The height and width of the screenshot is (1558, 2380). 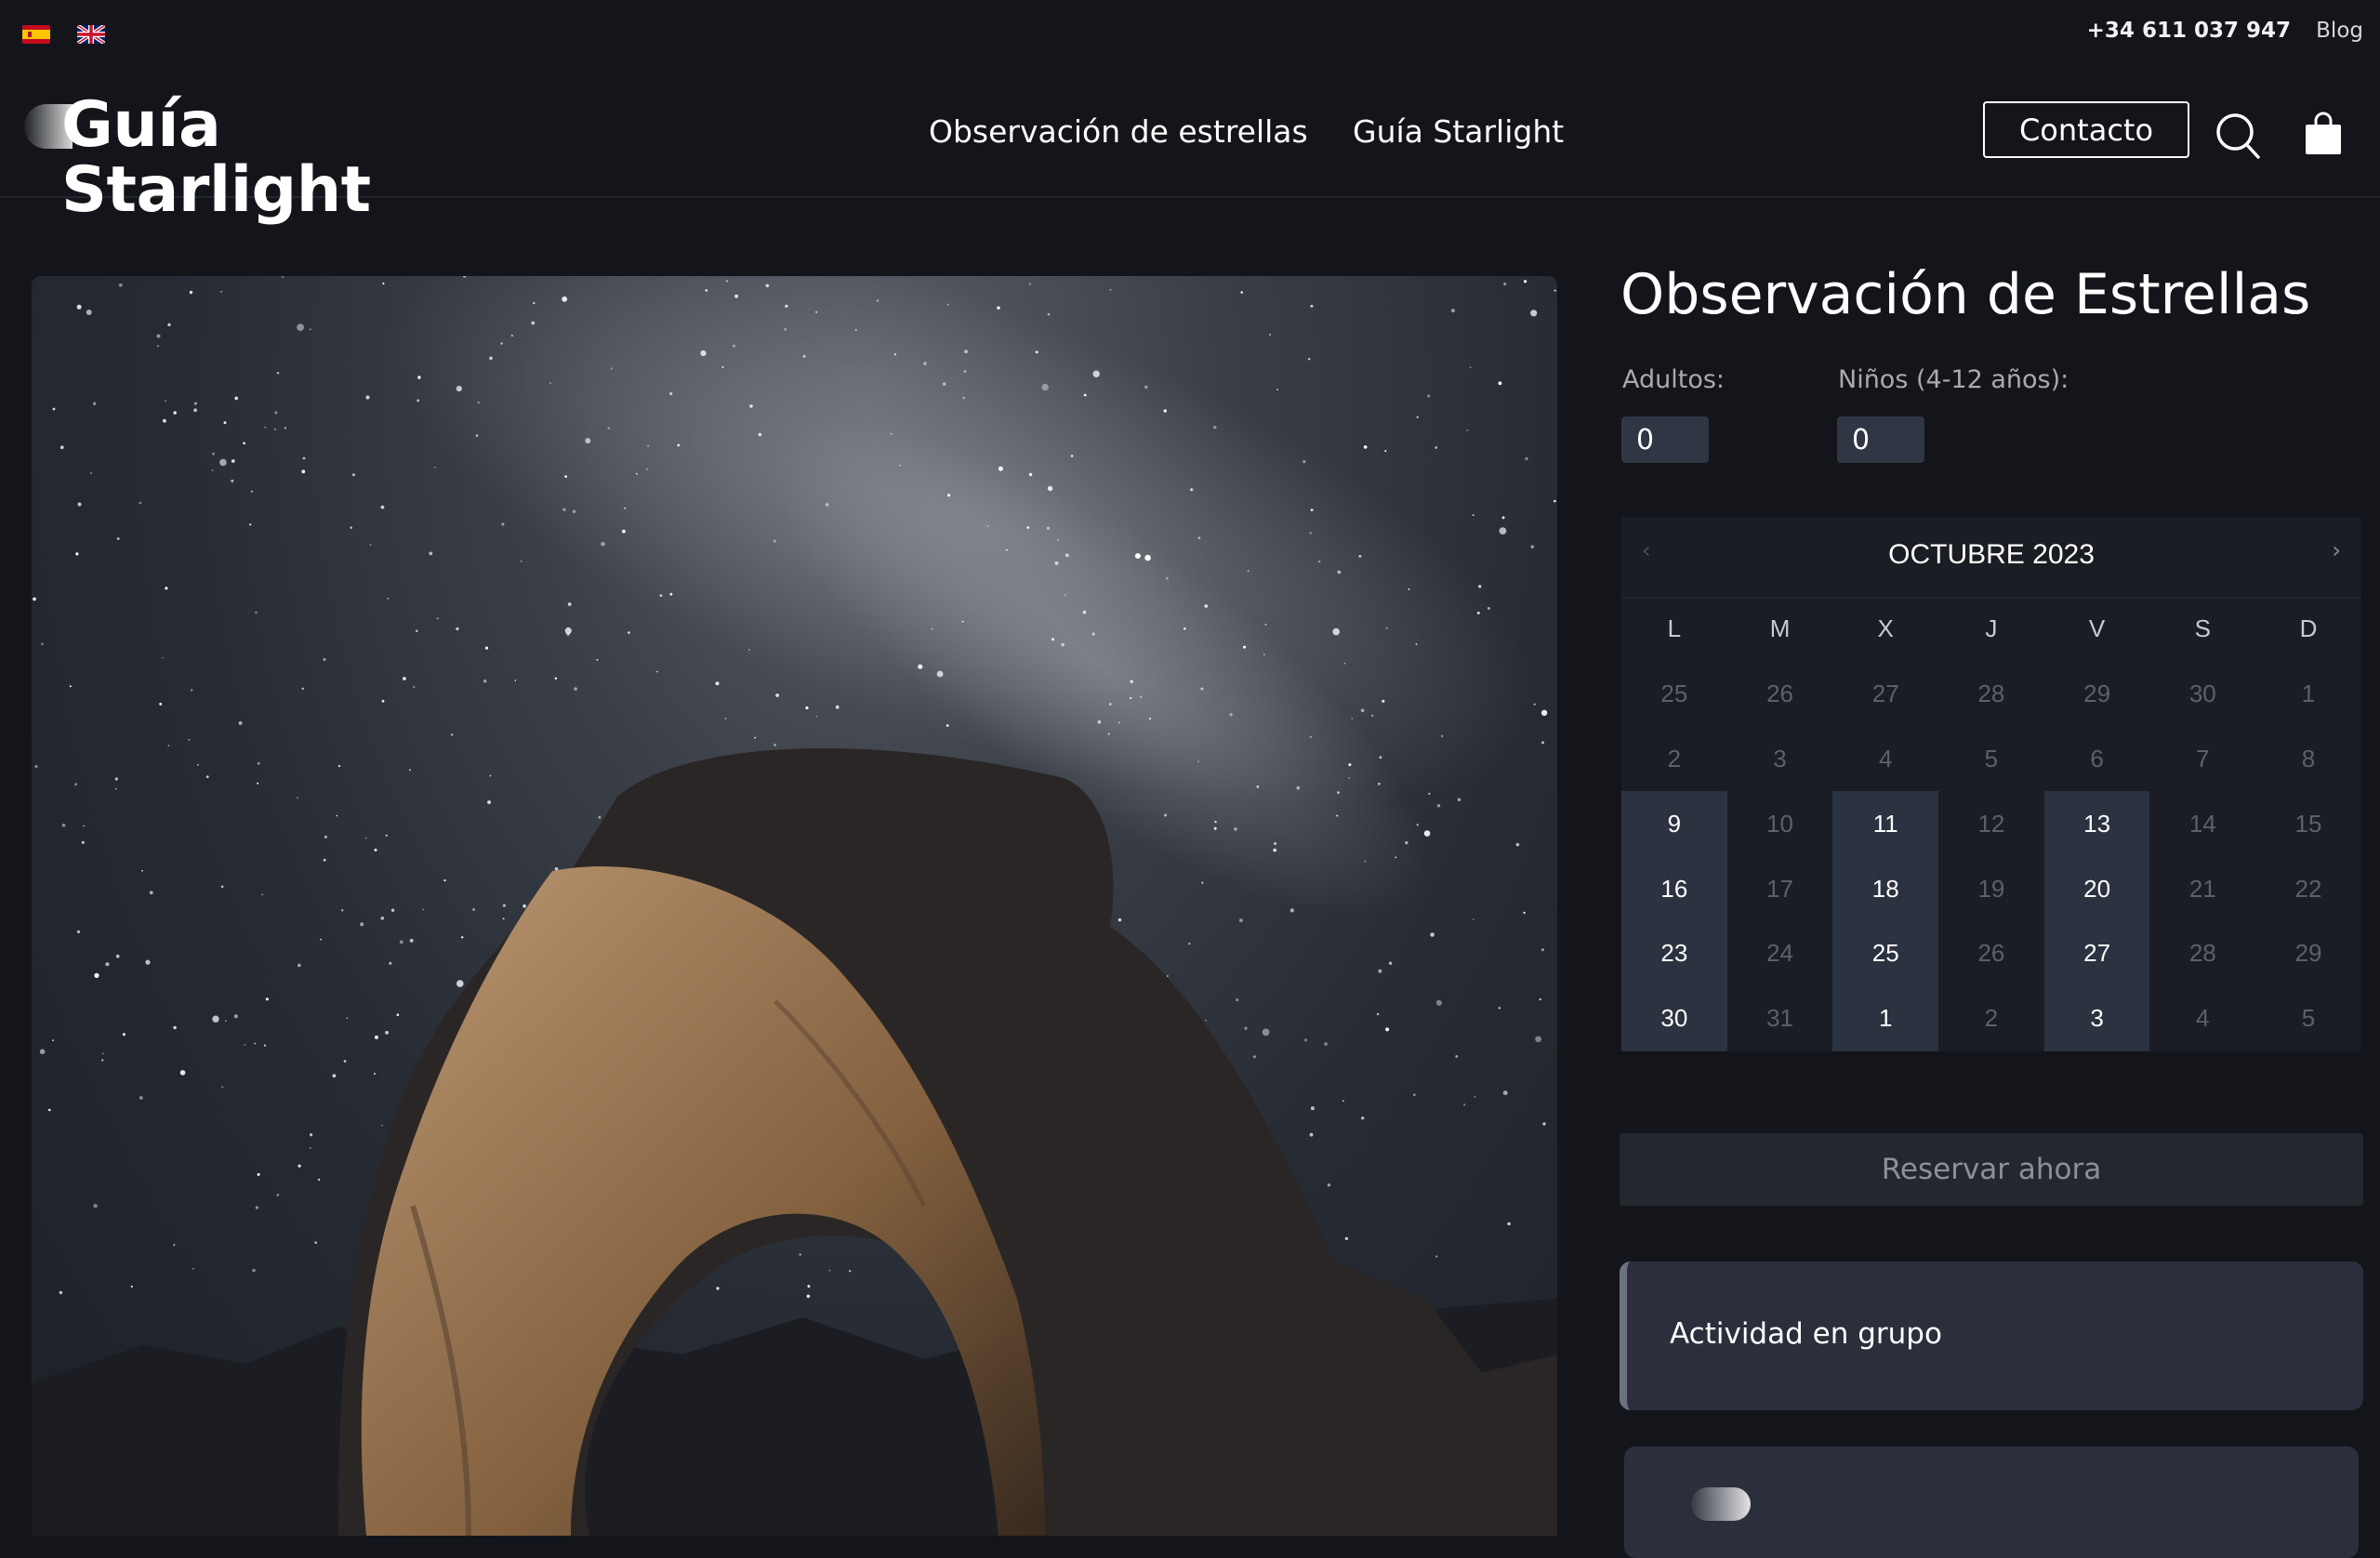 I want to click on calendar-day: 24, so click(x=1779, y=953).